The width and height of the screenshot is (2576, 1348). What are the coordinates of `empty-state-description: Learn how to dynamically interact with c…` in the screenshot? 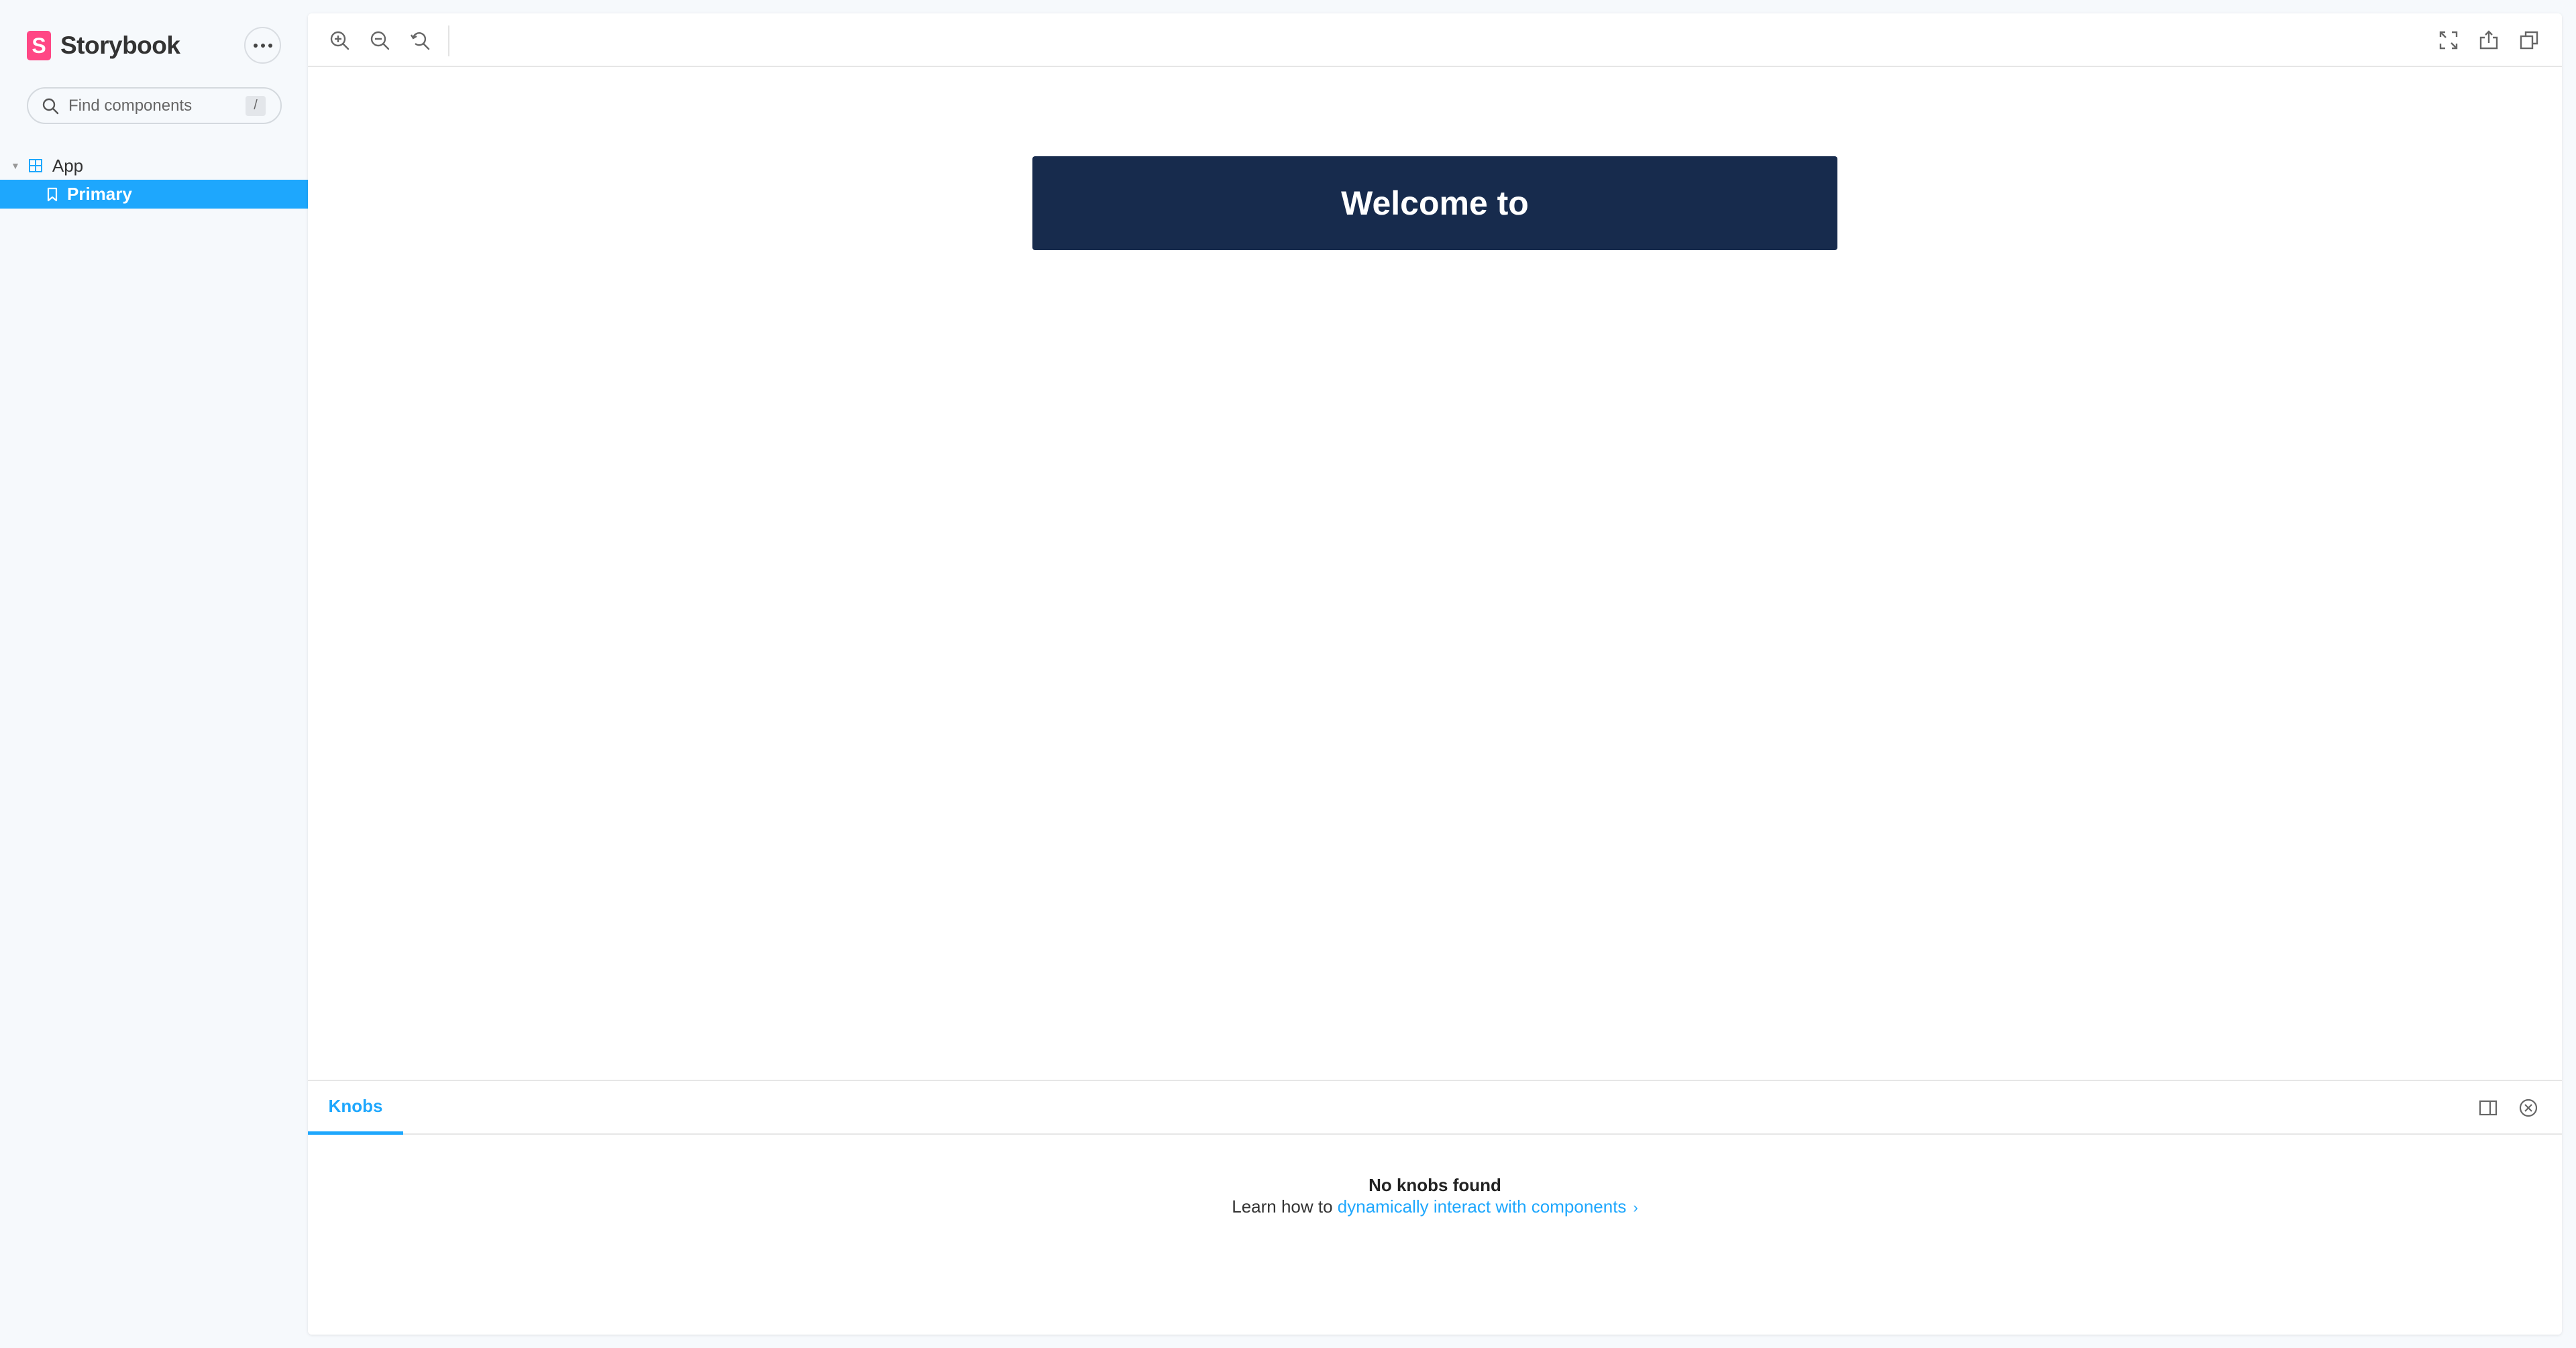 It's located at (1435, 1206).